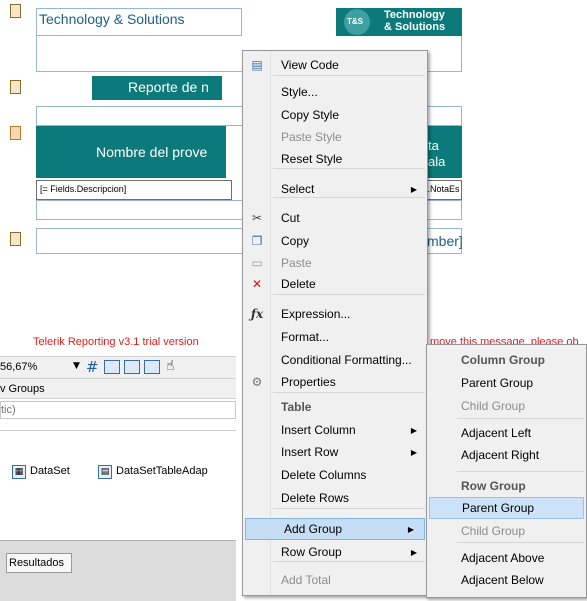 This screenshot has height=601, width=587. I want to click on context-menu-item: Add Group ▶, so click(335, 529).